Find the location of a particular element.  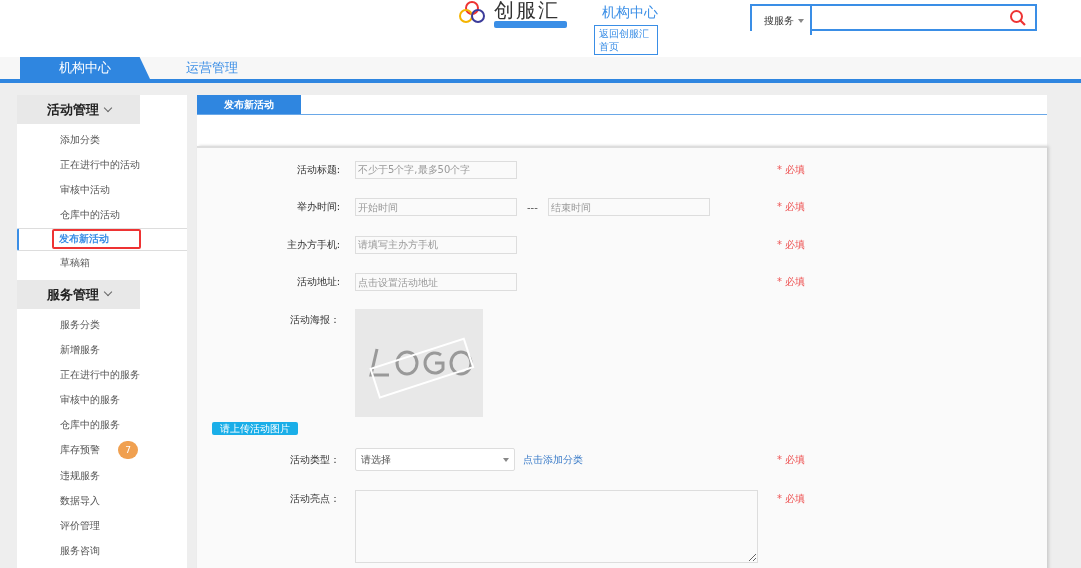

sidebar-item: 数据导入 is located at coordinates (80, 500).